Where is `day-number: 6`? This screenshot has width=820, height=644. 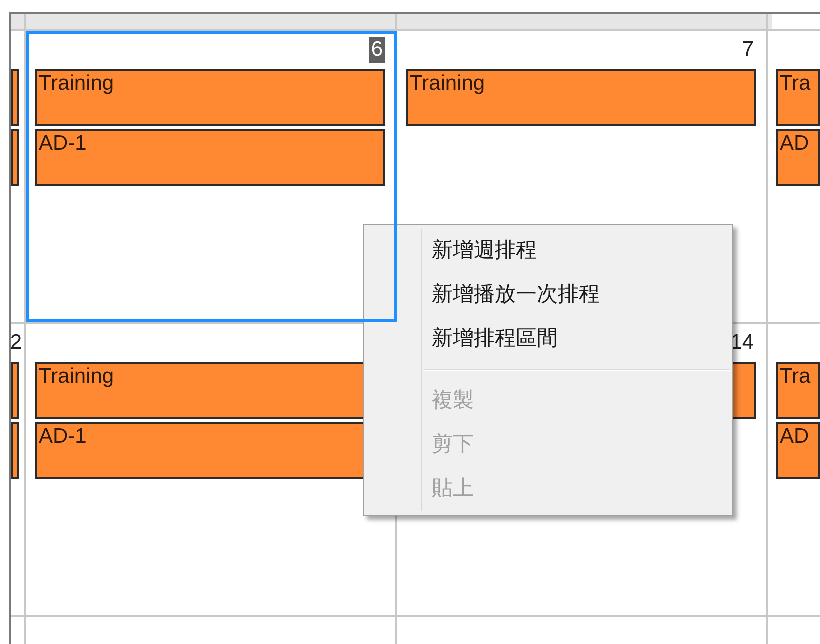
day-number: 6 is located at coordinates (377, 50).